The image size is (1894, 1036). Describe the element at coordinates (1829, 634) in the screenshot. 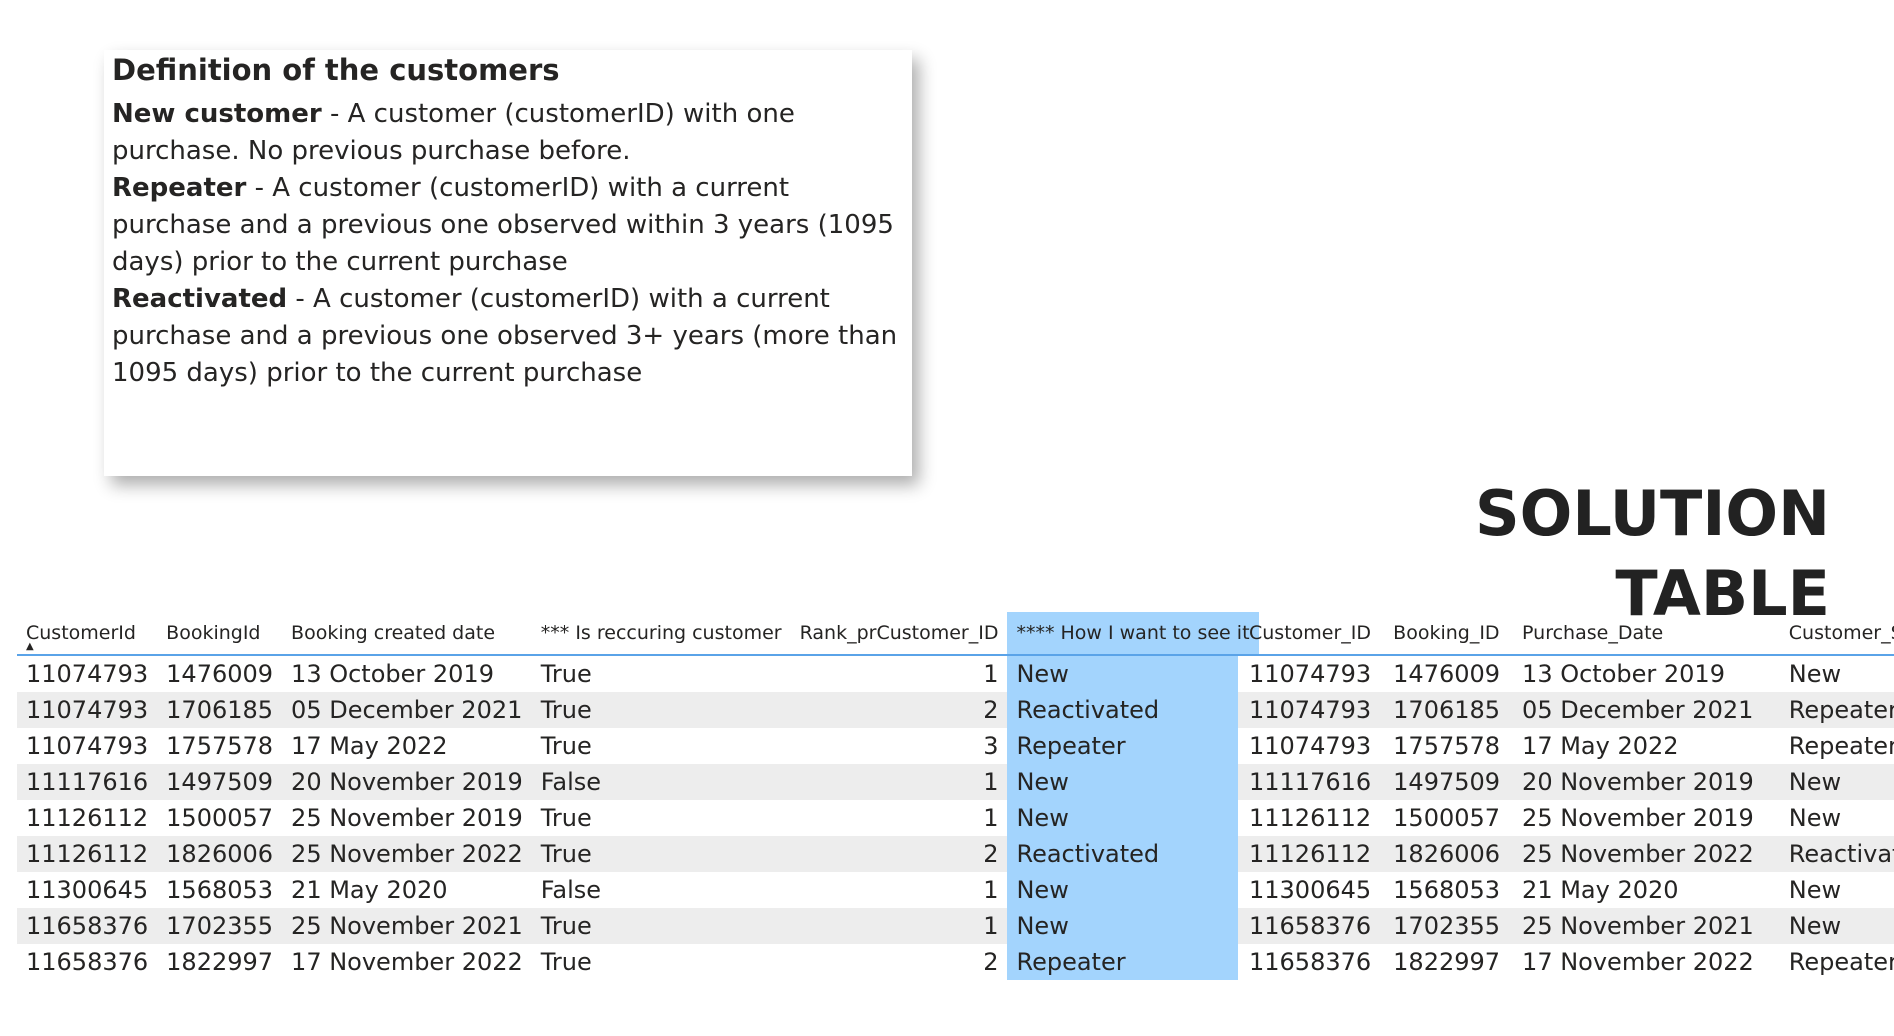

I see `column-header-customer-status: Customer_Status` at that location.